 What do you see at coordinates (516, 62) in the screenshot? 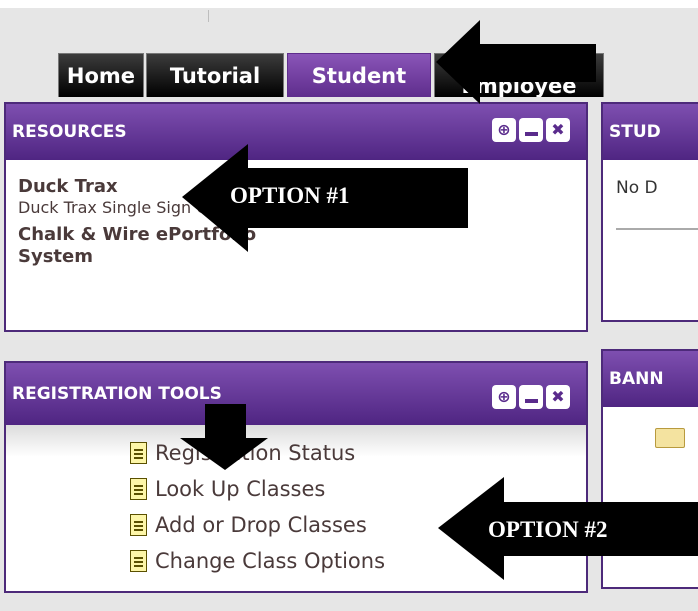
I see `employee-arrow` at bounding box center [516, 62].